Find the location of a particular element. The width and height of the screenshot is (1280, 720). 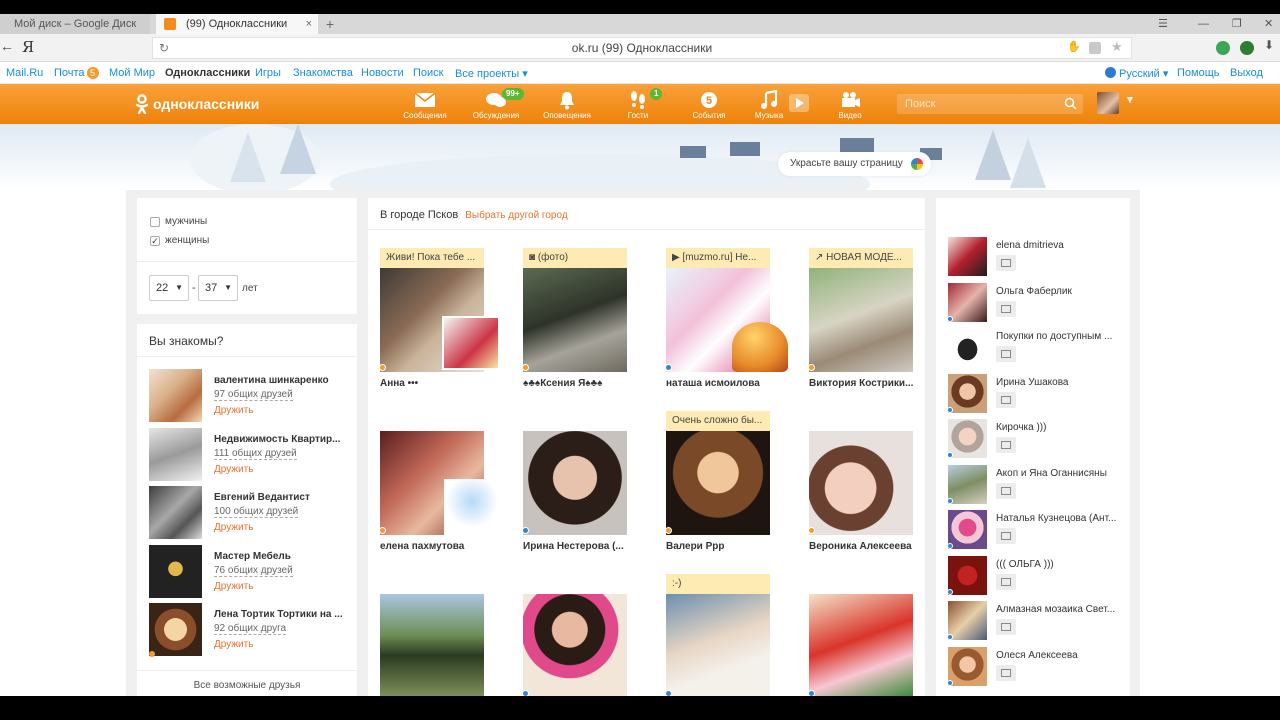

friend-name: Евгений Ведантист is located at coordinates (279, 497).